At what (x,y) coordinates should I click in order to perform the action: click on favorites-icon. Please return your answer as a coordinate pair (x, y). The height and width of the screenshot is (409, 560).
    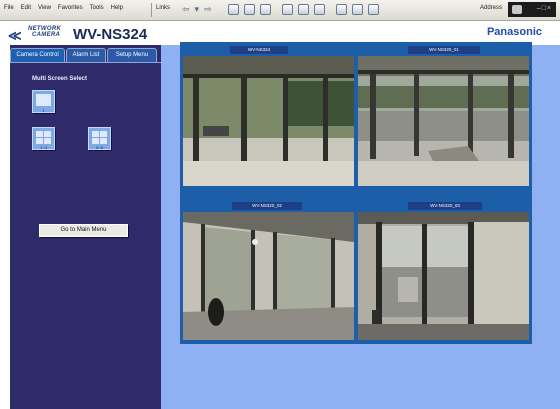
    Looking at the image, I should click on (303, 9).